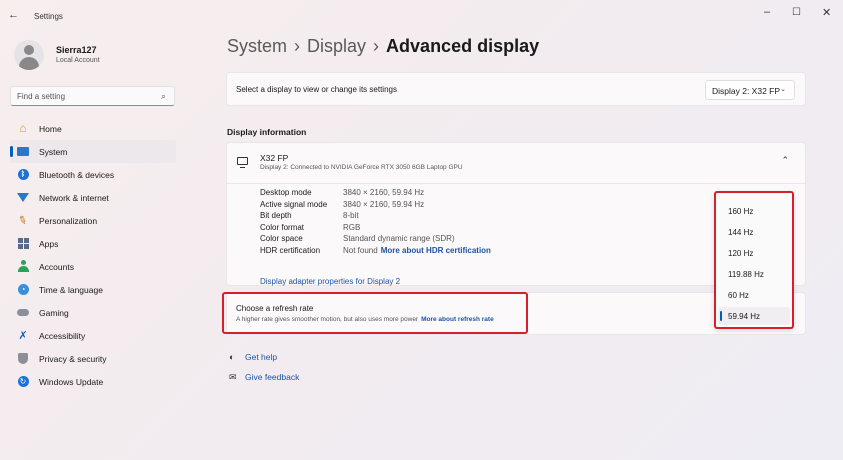  What do you see at coordinates (276, 216) in the screenshot?
I see `info-key: Bit depth` at bounding box center [276, 216].